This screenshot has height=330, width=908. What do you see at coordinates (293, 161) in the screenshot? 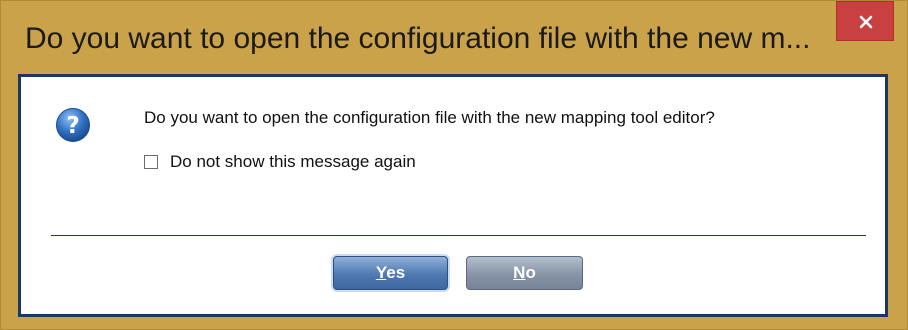
I see `dont-show-again-label: Do not show this message again` at bounding box center [293, 161].